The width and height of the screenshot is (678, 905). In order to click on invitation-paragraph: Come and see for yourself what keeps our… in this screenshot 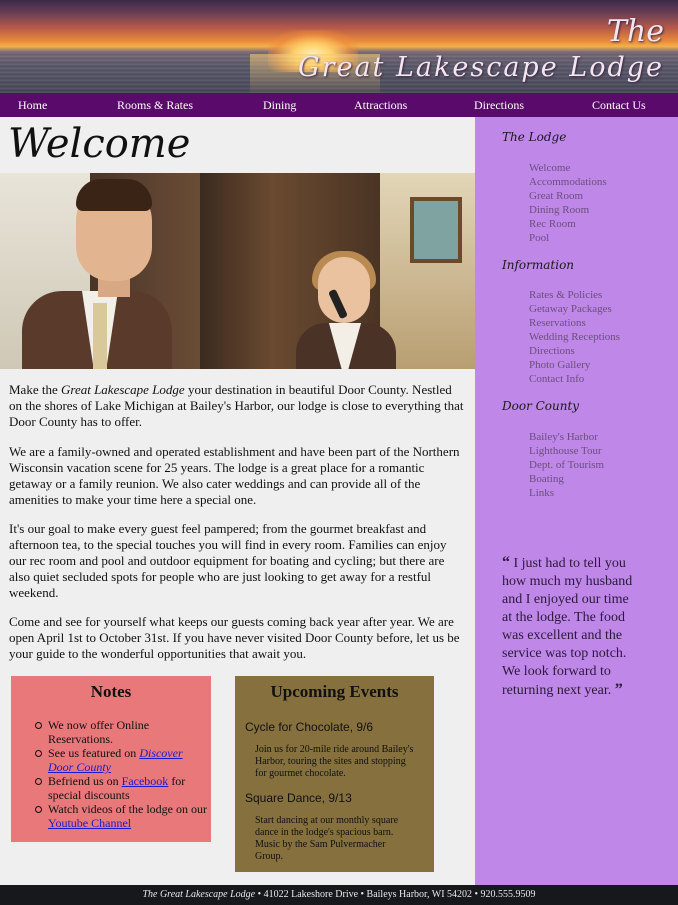, I will do `click(234, 637)`.